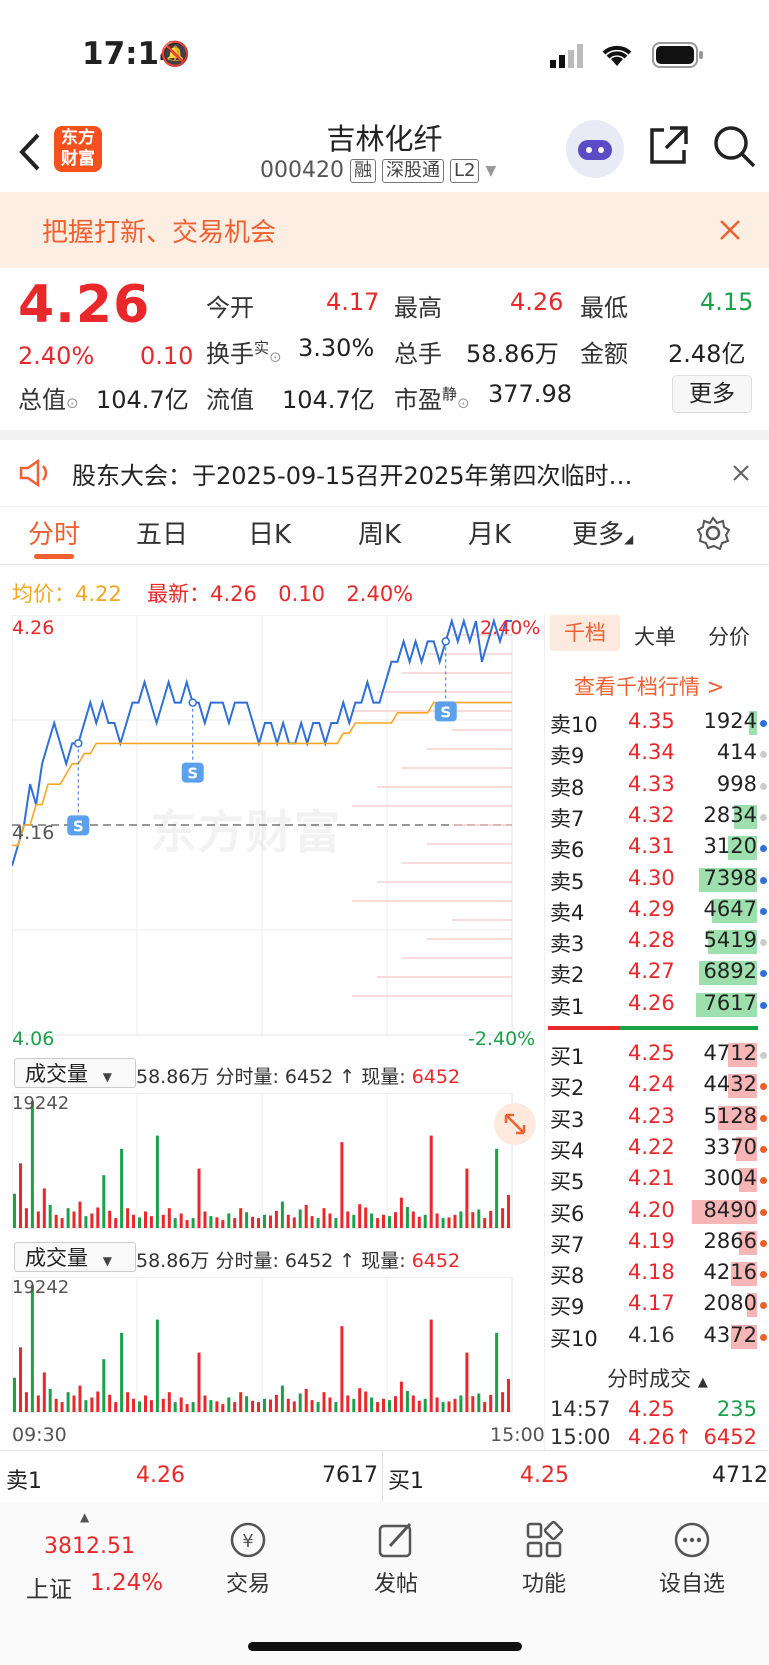  I want to click on tab-more: 更多◢, so click(602, 532).